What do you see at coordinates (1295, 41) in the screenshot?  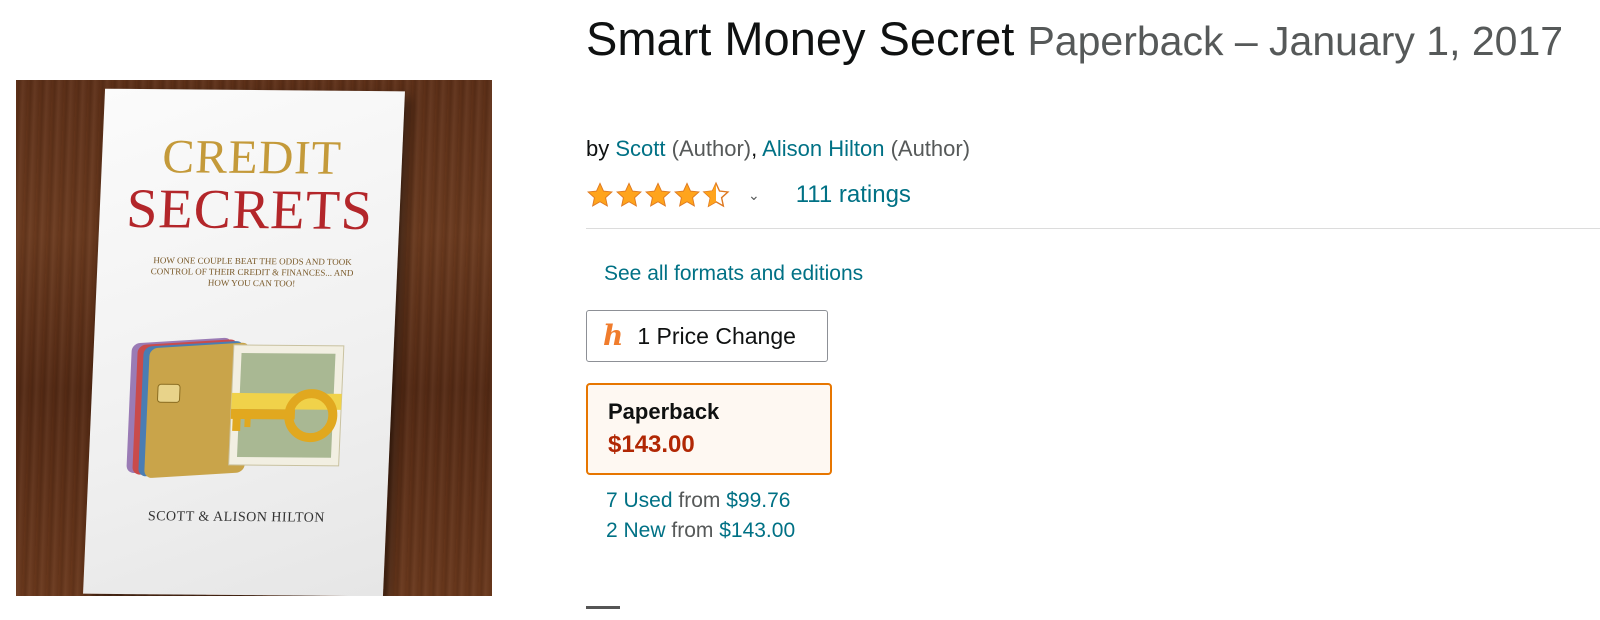 I see `product-format-date: Paperback – January 1, 2017` at bounding box center [1295, 41].